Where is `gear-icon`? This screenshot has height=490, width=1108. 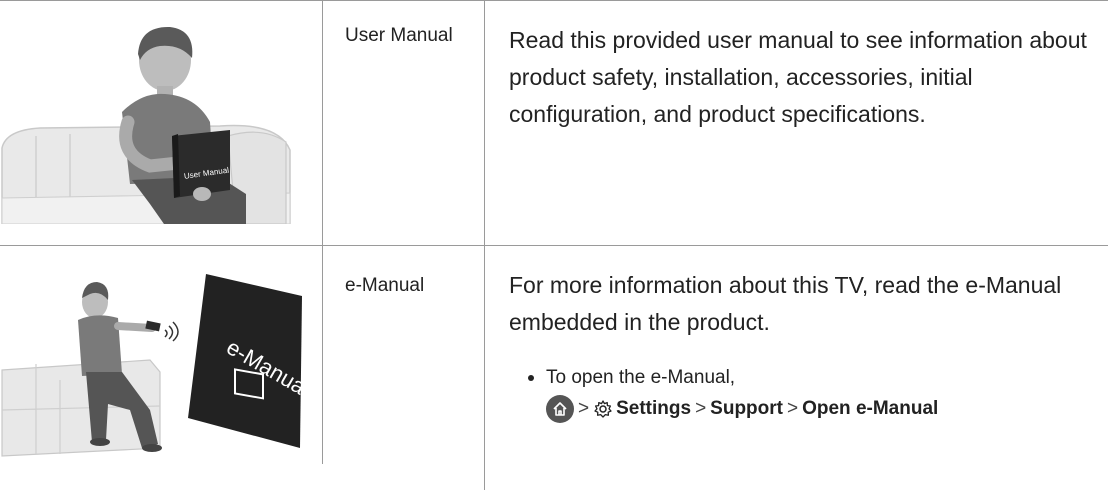
gear-icon is located at coordinates (603, 409).